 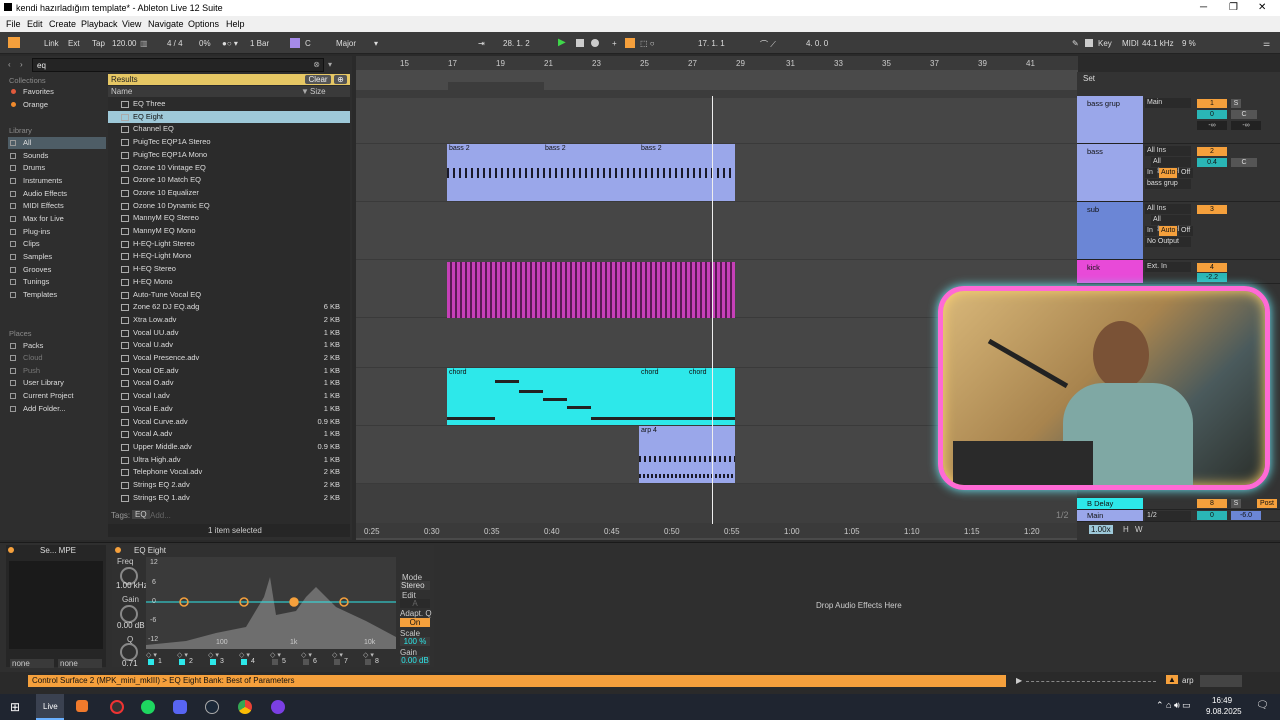 What do you see at coordinates (57, 257) in the screenshot?
I see `library-samples: Samples` at bounding box center [57, 257].